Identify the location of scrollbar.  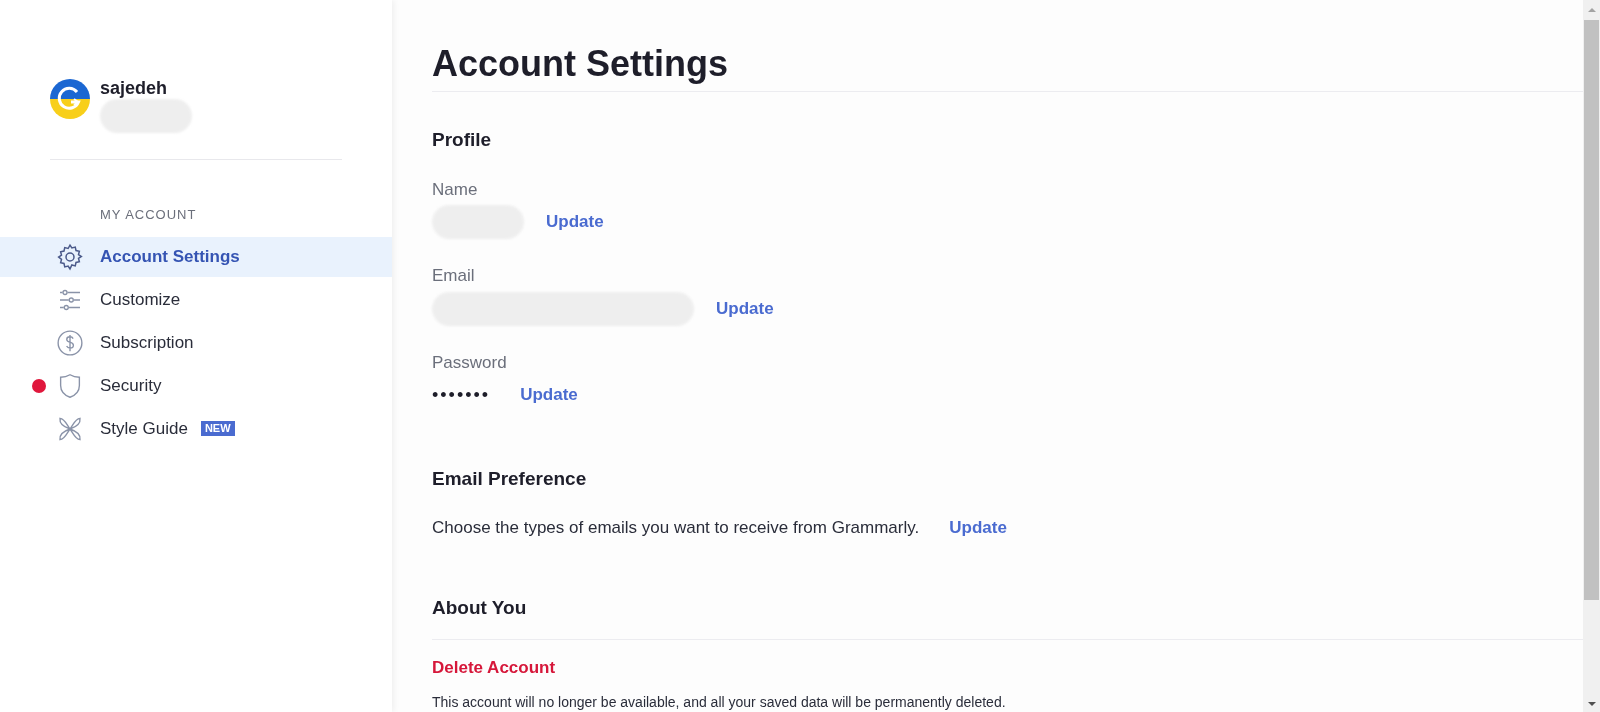
(1591, 356).